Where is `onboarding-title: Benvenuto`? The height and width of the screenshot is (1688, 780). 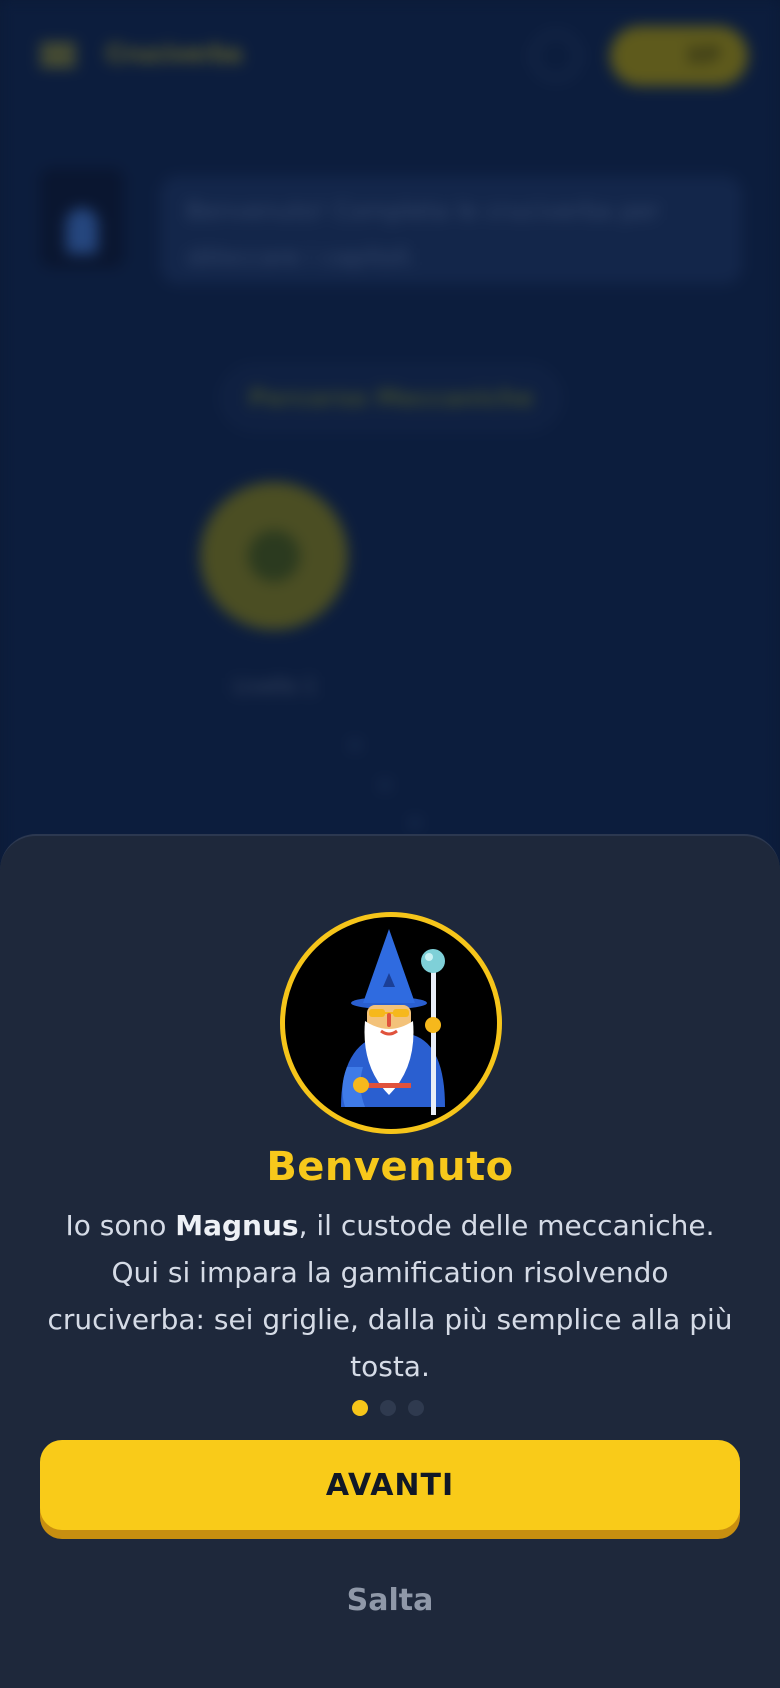
onboarding-title: Benvenuto is located at coordinates (390, 1167).